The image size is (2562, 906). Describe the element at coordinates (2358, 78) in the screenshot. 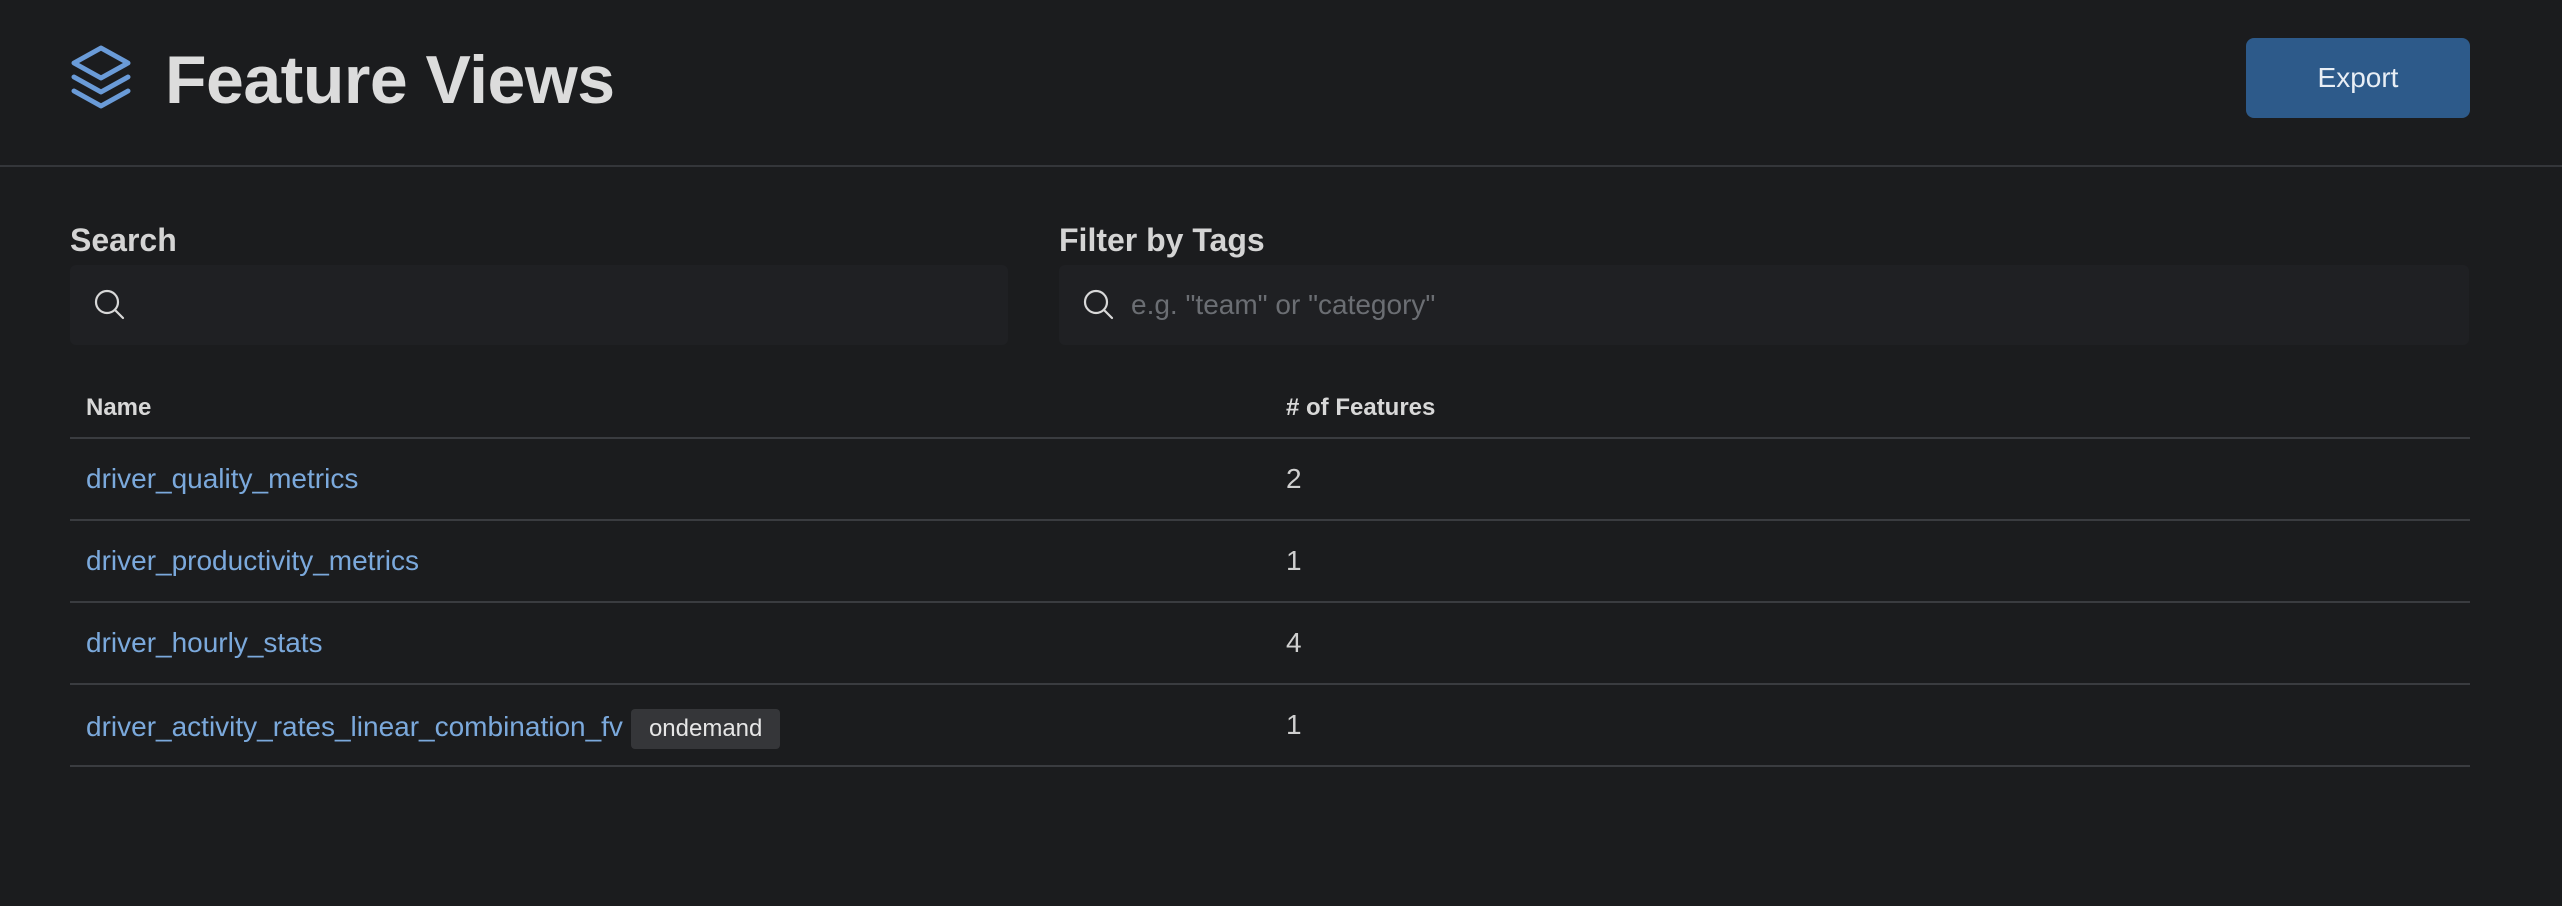

I see `export-button: Export` at that location.